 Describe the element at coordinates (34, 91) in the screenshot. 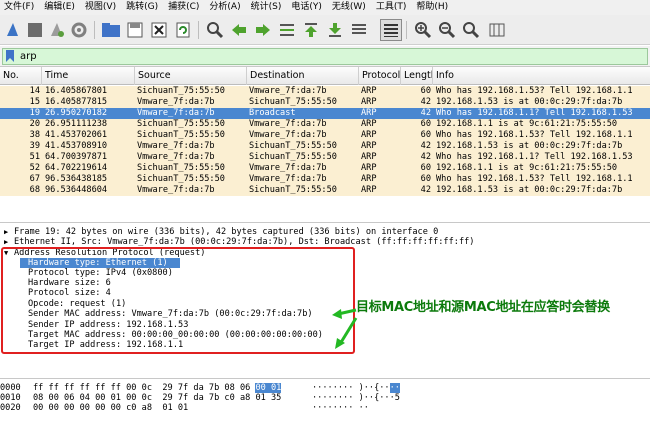

I see `packet-cell-no: 14` at that location.